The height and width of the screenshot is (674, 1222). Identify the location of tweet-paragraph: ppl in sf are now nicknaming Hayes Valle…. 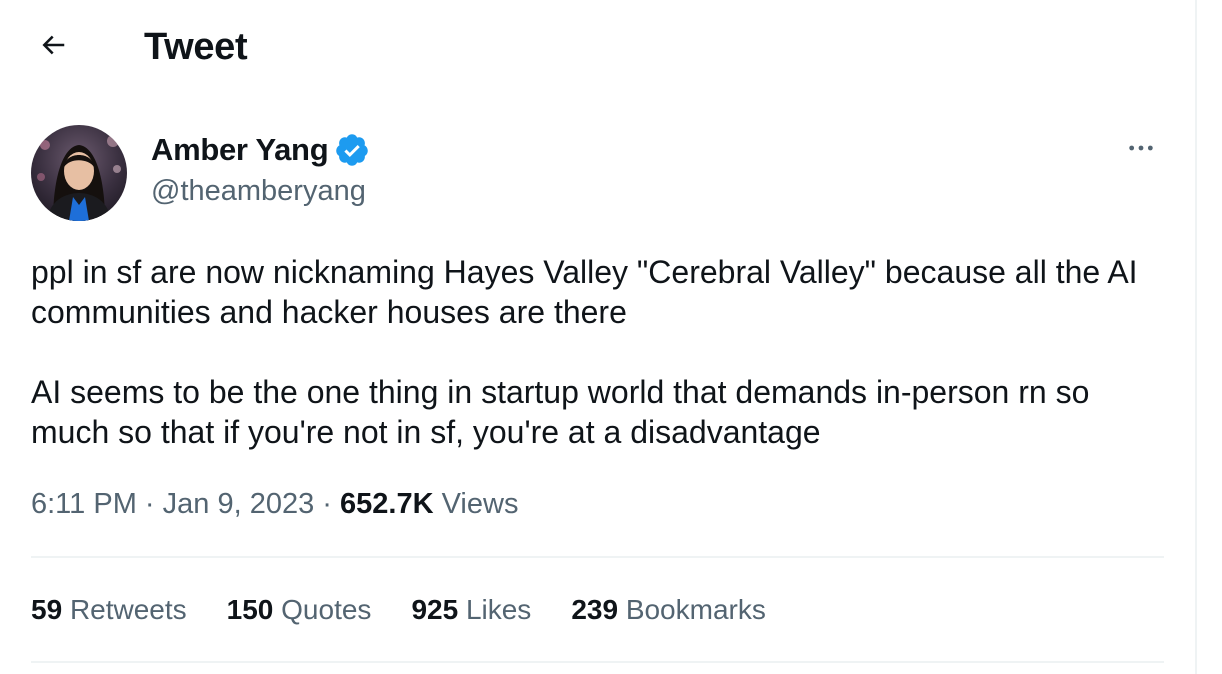
(589, 292).